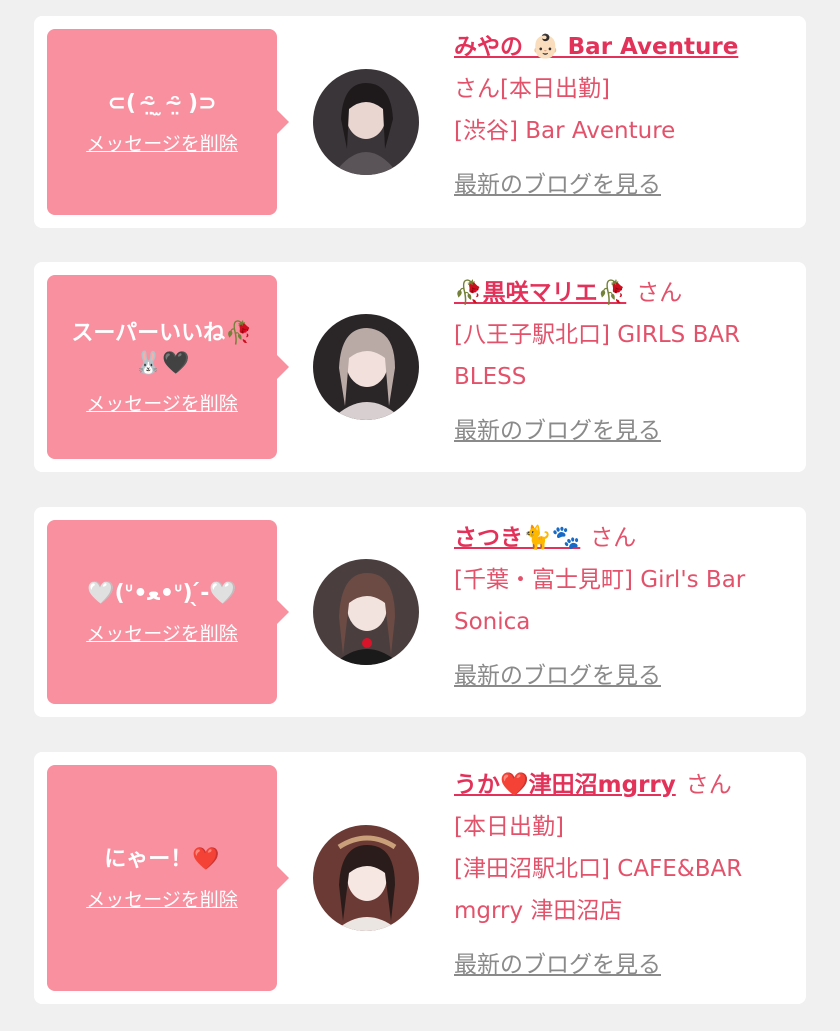  What do you see at coordinates (565, 131) in the screenshot?
I see `shop-name: [渋谷] Bar Aventure` at bounding box center [565, 131].